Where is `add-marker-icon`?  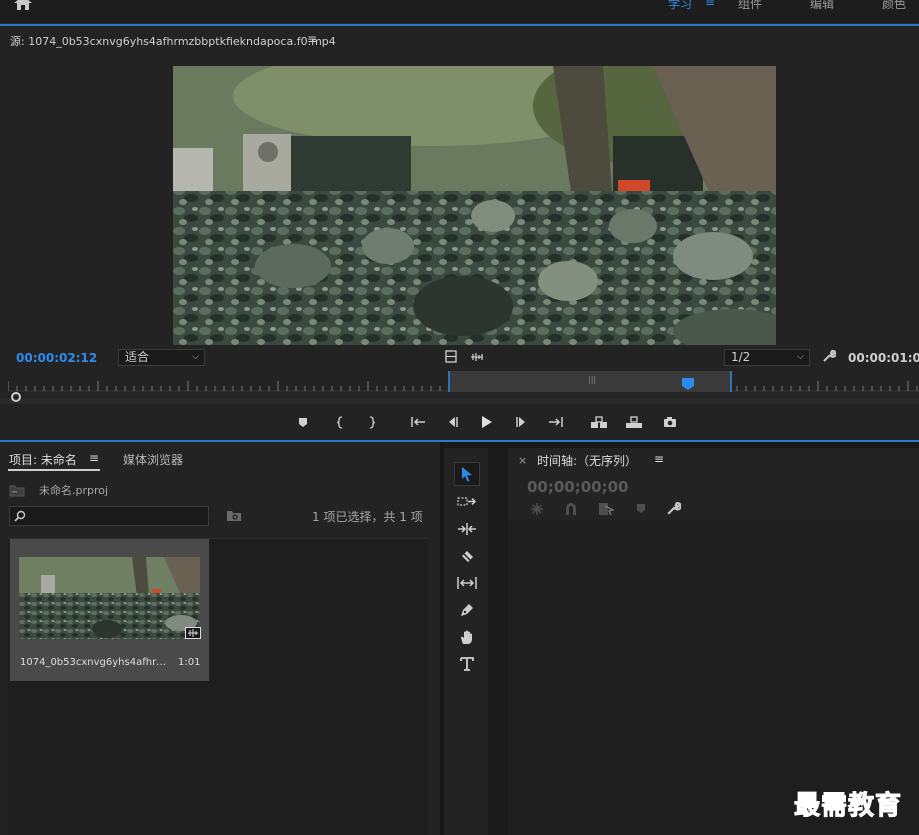
add-marker-icon is located at coordinates (641, 508).